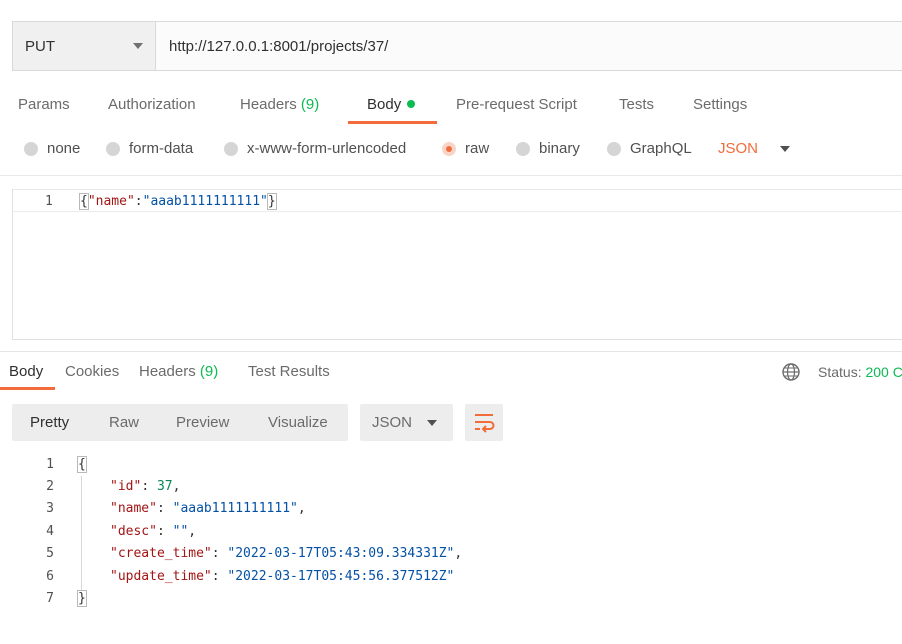  What do you see at coordinates (84, 46) in the screenshot?
I see `method-select: PUT` at bounding box center [84, 46].